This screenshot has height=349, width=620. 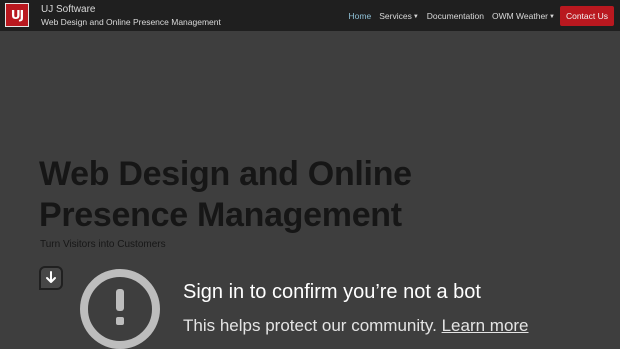 What do you see at coordinates (310, 325) in the screenshot?
I see `bot-check-text: This helps protect our community.` at bounding box center [310, 325].